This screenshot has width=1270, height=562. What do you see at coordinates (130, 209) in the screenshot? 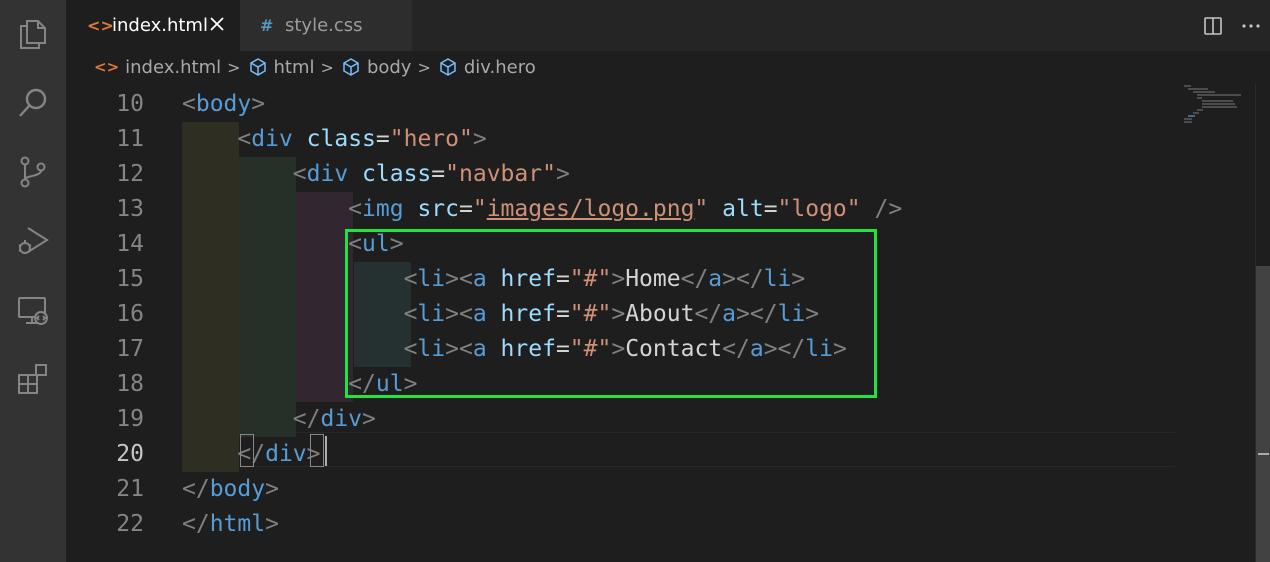
I see `line-number: 13` at bounding box center [130, 209].